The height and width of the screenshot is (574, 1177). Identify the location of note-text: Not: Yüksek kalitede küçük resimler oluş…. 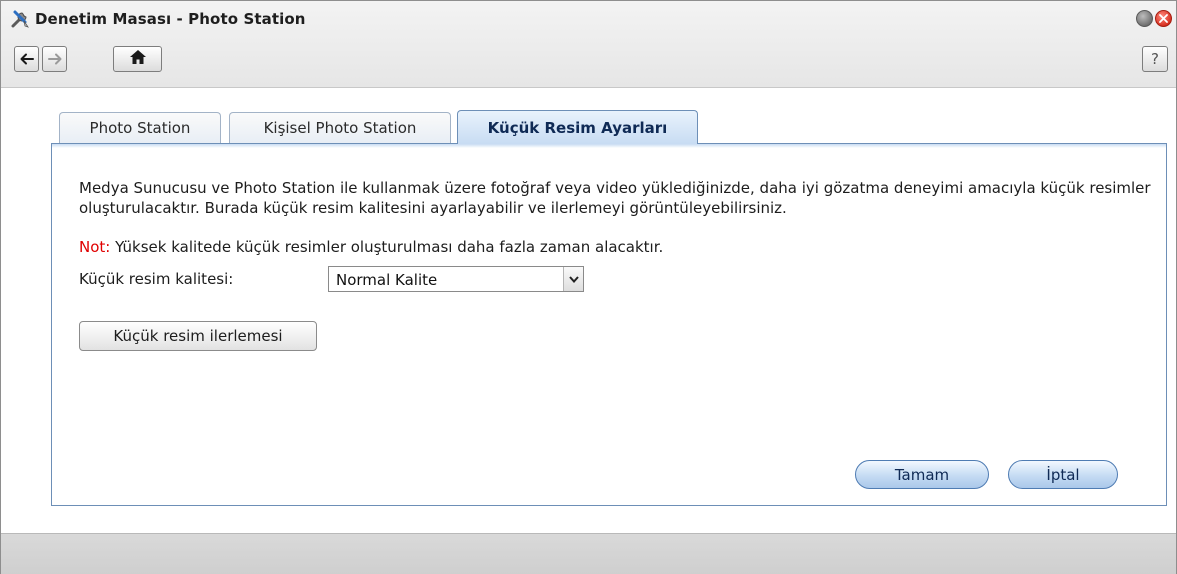
(371, 247).